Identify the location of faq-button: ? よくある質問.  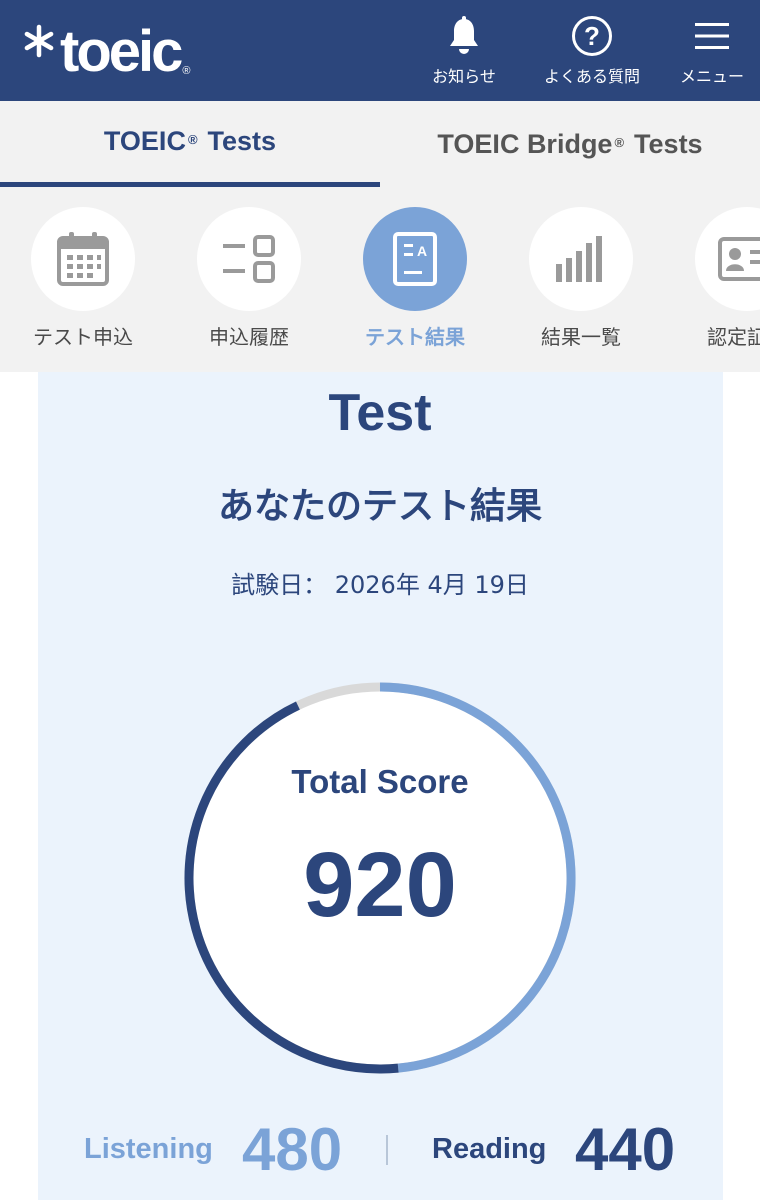
(592, 54).